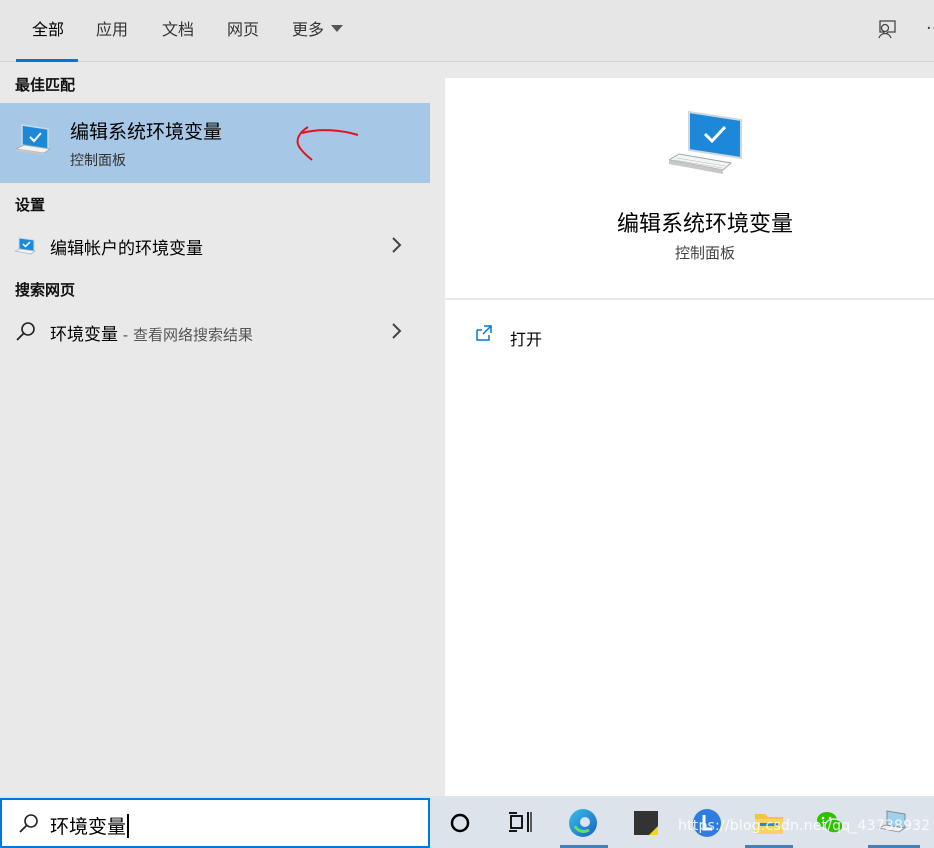 This screenshot has height=848, width=934. What do you see at coordinates (484, 333) in the screenshot?
I see `open-icon` at bounding box center [484, 333].